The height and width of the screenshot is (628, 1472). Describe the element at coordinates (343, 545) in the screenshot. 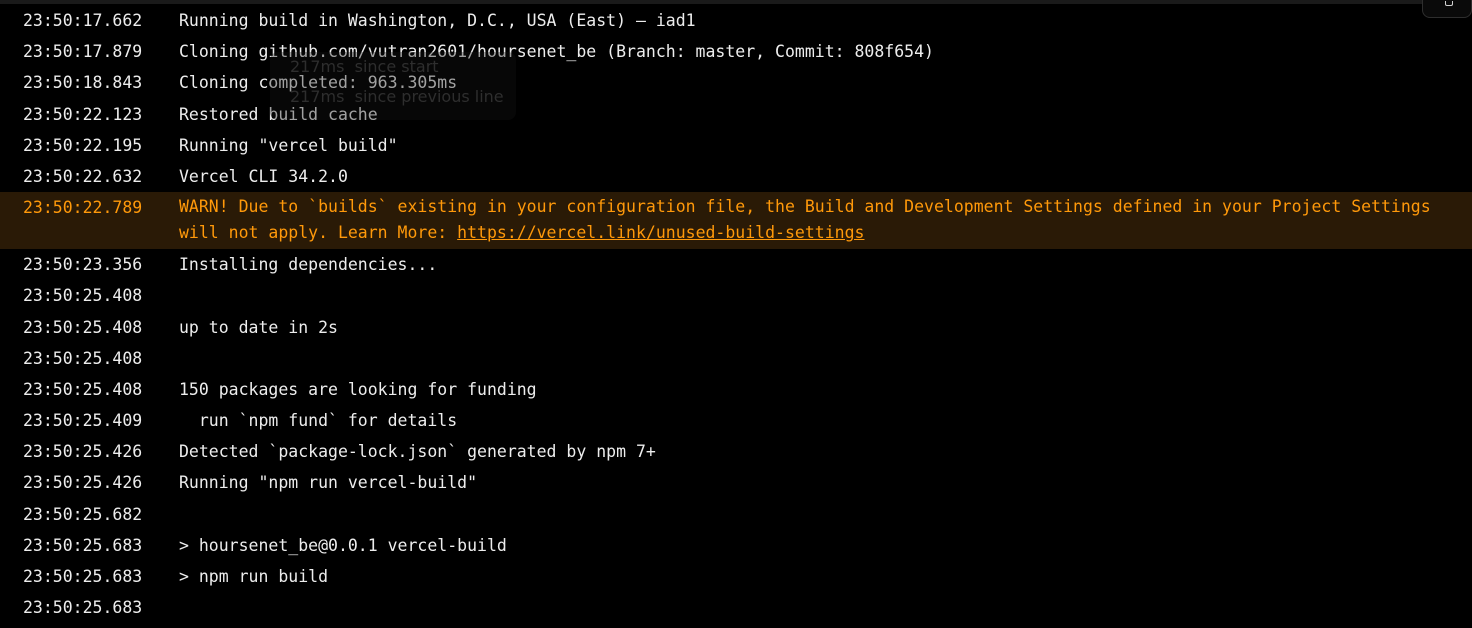

I see `log-message: > hoursenet_be@0.0.1 vercel-build` at that location.